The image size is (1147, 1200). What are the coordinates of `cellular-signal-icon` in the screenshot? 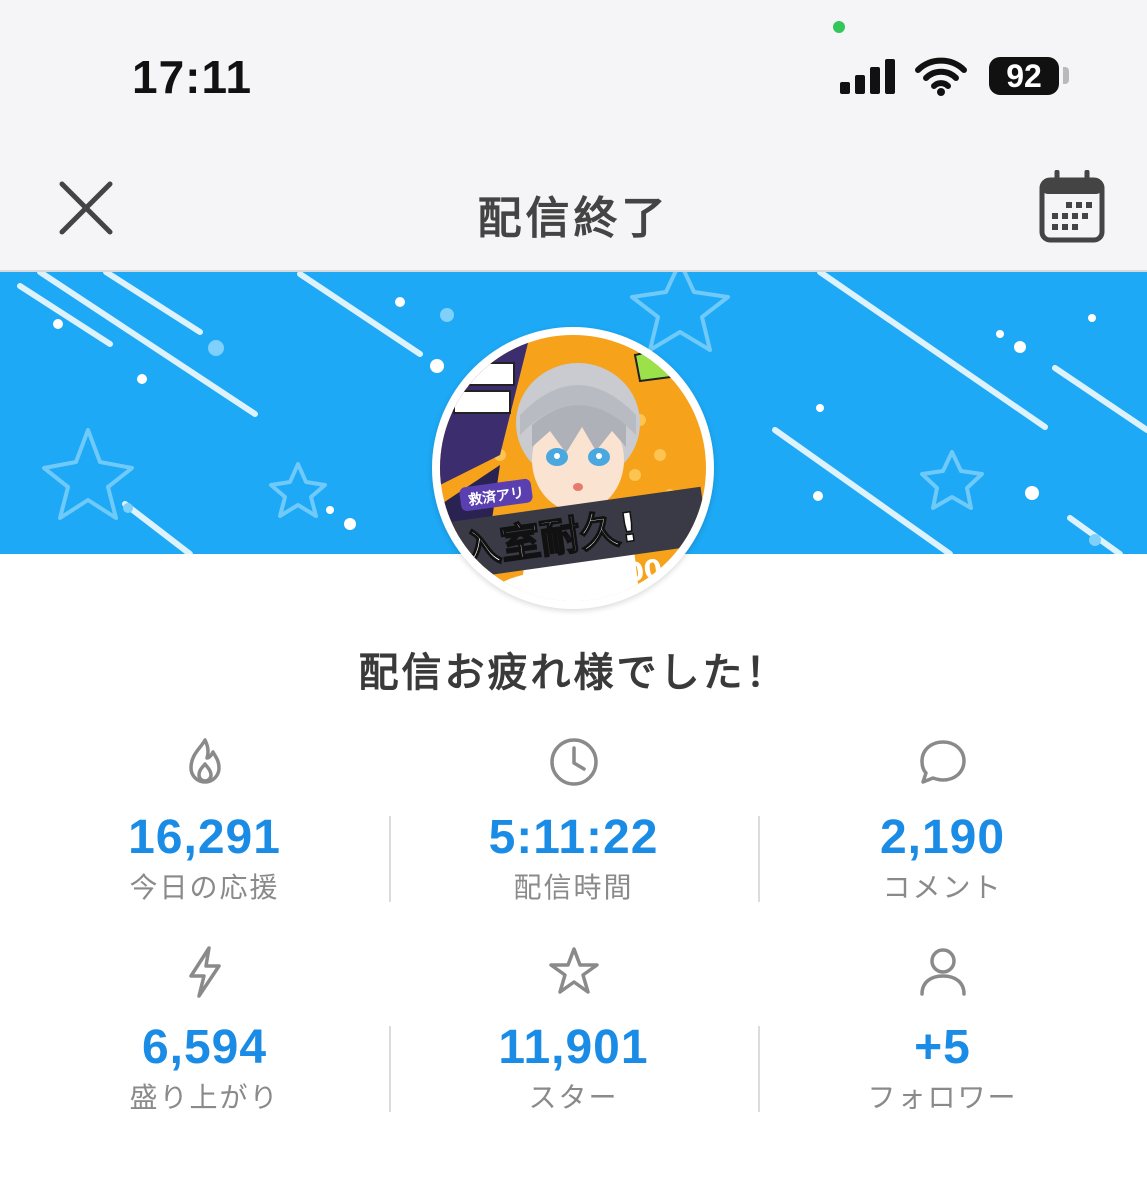 It's located at (867, 76).